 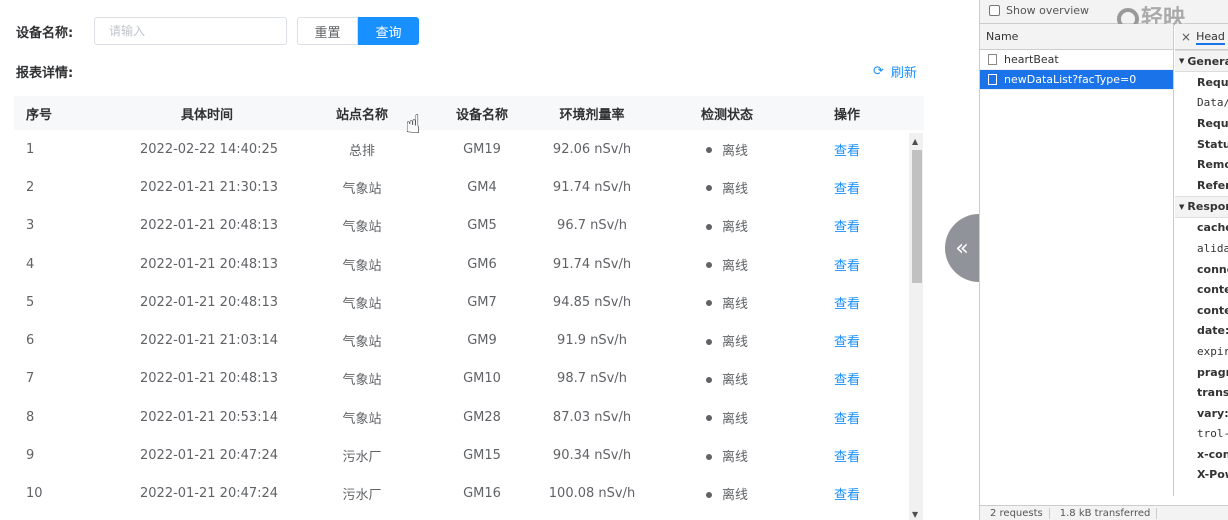 What do you see at coordinates (895, 71) in the screenshot?
I see `refresh-button: ⟳ 刷新` at bounding box center [895, 71].